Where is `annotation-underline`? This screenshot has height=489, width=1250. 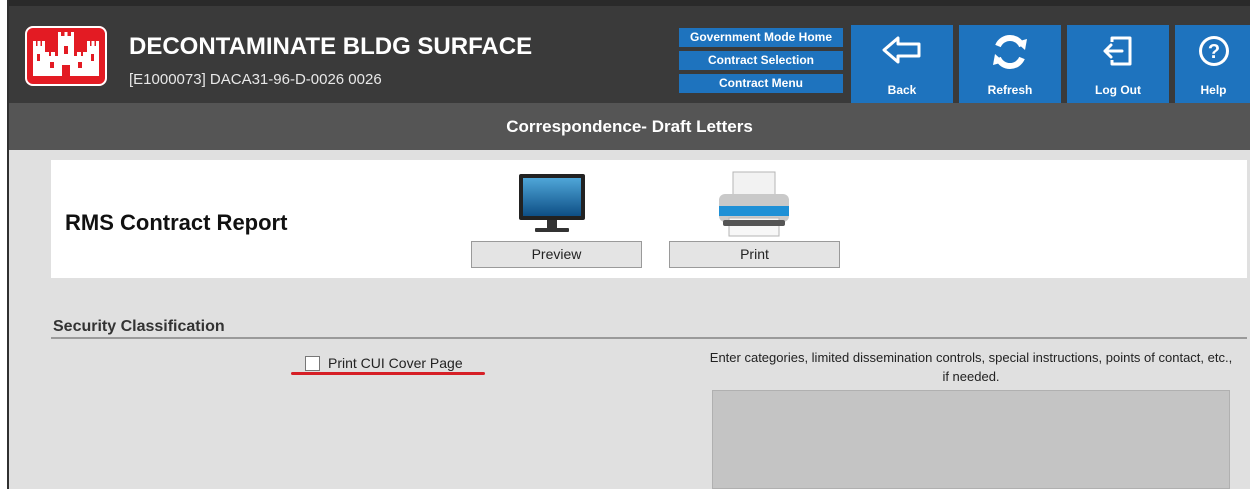 annotation-underline is located at coordinates (388, 373).